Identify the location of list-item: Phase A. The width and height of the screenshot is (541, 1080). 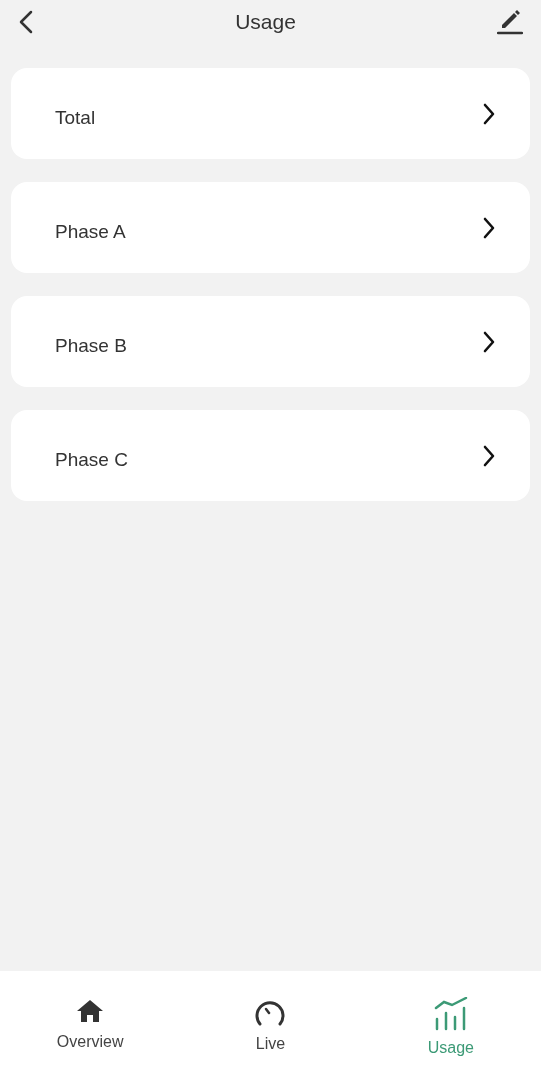
(270, 227).